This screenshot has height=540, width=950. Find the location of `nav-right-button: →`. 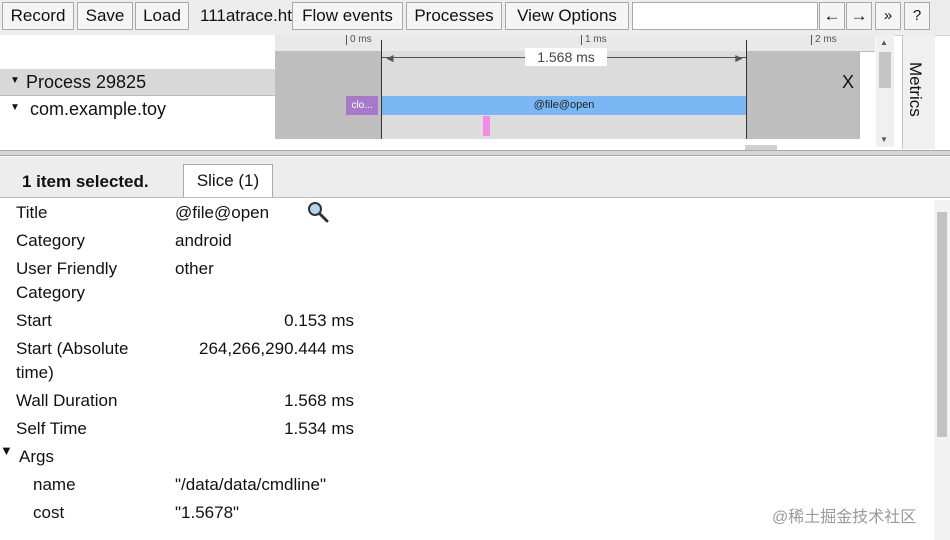

nav-right-button: → is located at coordinates (859, 16).